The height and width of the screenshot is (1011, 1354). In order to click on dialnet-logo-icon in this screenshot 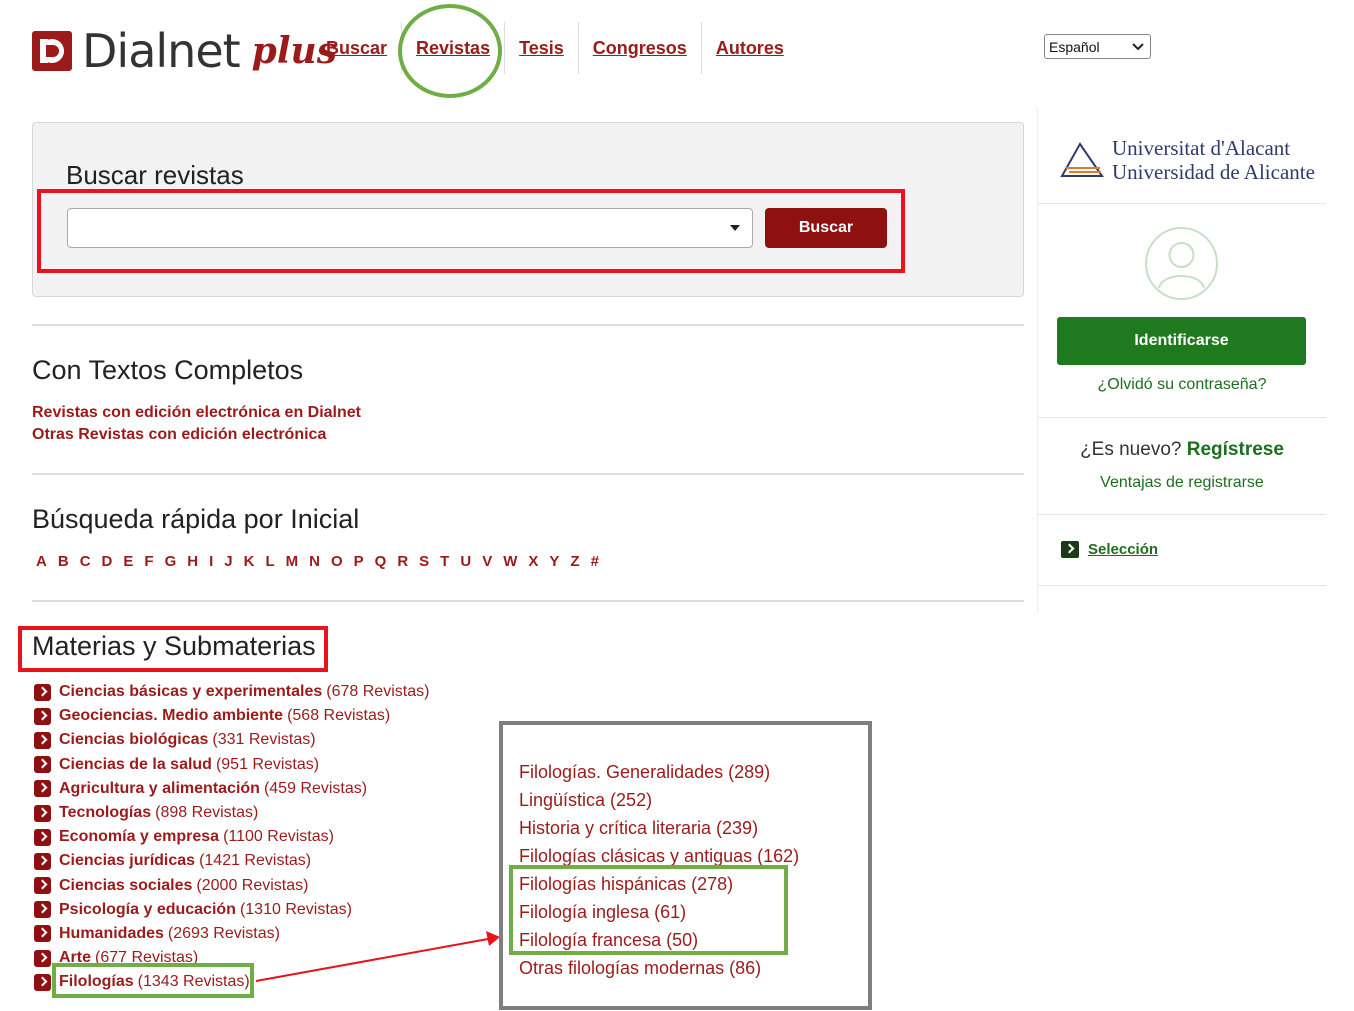, I will do `click(52, 51)`.